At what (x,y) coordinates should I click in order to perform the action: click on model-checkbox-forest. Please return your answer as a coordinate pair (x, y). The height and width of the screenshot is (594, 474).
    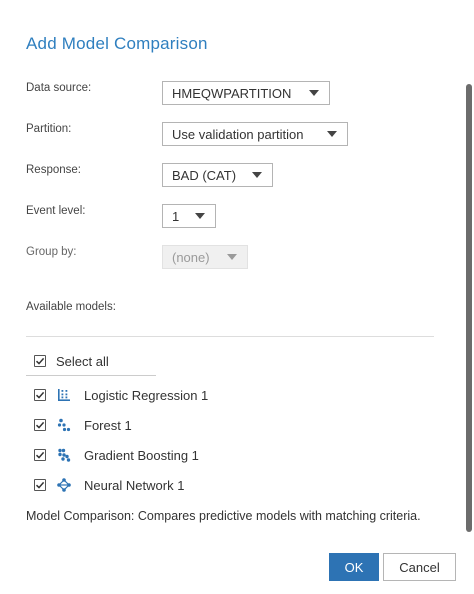
    Looking at the image, I should click on (40, 425).